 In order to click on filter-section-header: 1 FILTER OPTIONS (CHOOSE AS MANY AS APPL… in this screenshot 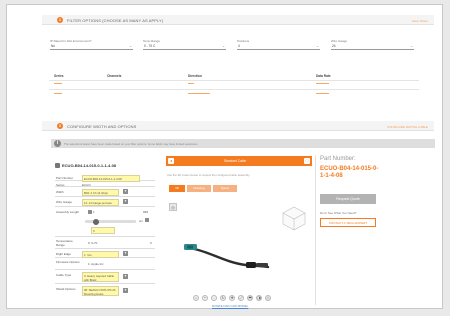, I will do `click(238, 20)`.